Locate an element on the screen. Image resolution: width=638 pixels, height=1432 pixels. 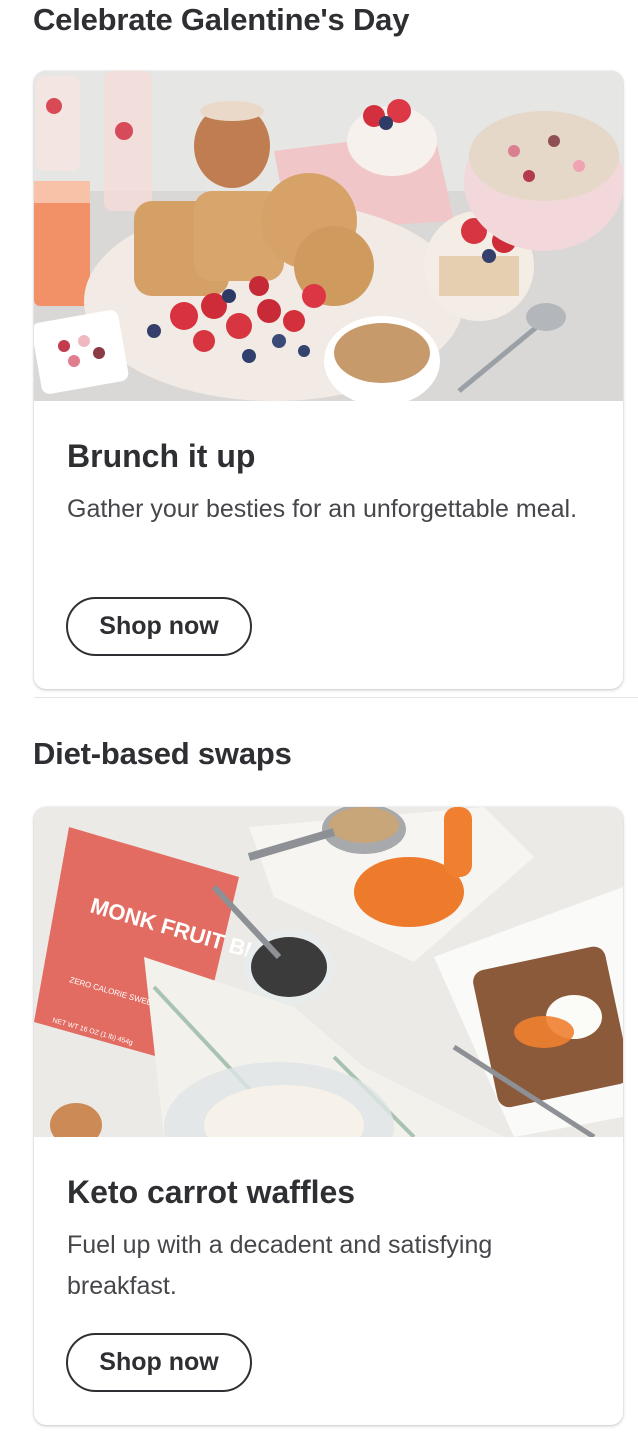
brunch-card-title: Brunch it up is located at coordinates (161, 456).